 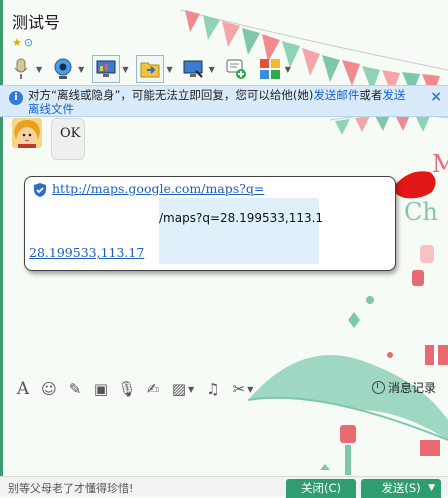 What do you see at coordinates (440, 164) in the screenshot?
I see `decor-letter-m: M` at bounding box center [440, 164].